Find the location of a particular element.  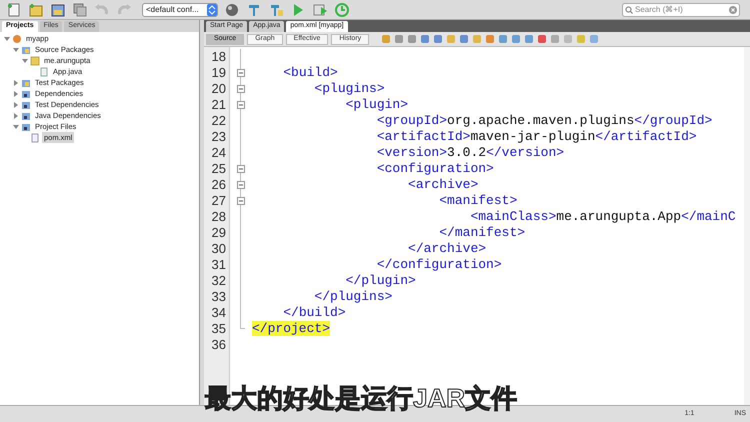

line-number: 23 is located at coordinates (218, 137).